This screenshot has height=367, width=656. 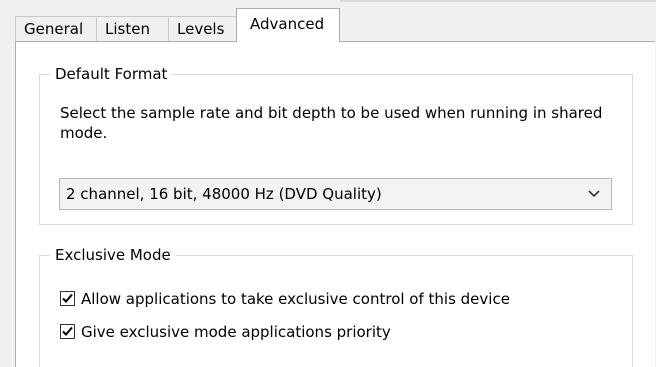 What do you see at coordinates (288, 25) in the screenshot?
I see `tab-advanced: Advanced` at bounding box center [288, 25].